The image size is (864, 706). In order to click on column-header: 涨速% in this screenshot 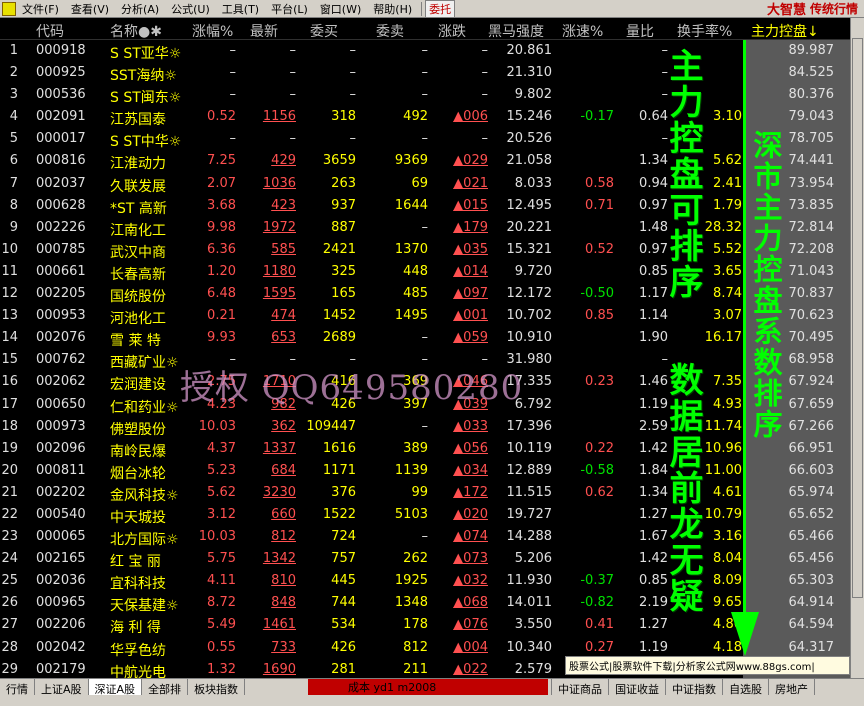, I will do `click(582, 31)`.